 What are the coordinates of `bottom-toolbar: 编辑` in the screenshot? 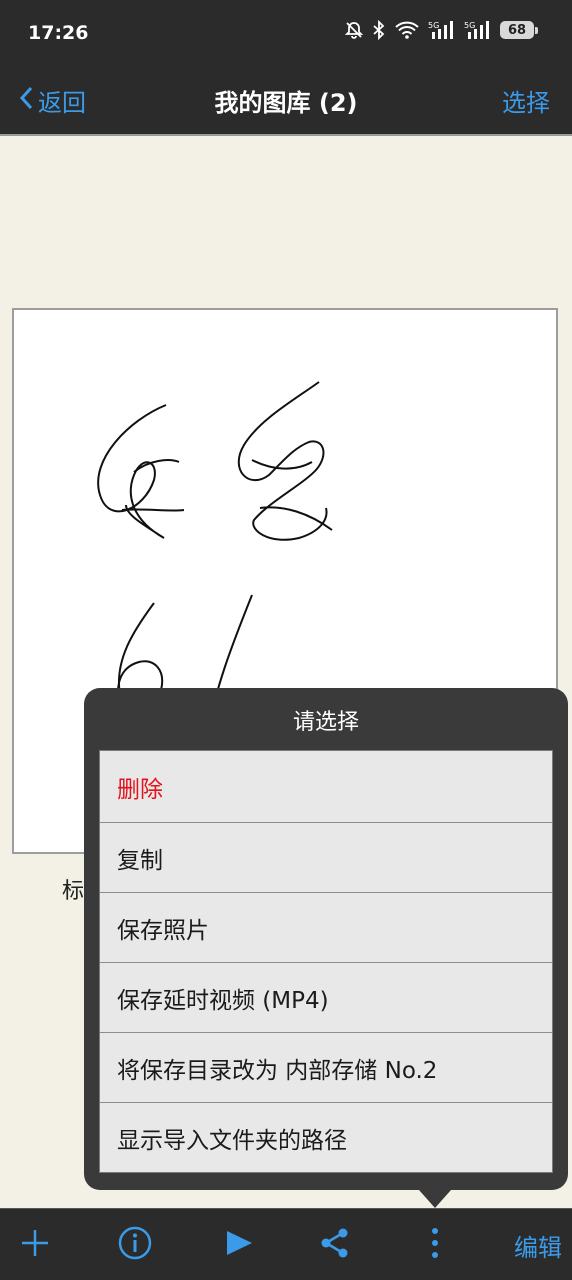 It's located at (286, 1244).